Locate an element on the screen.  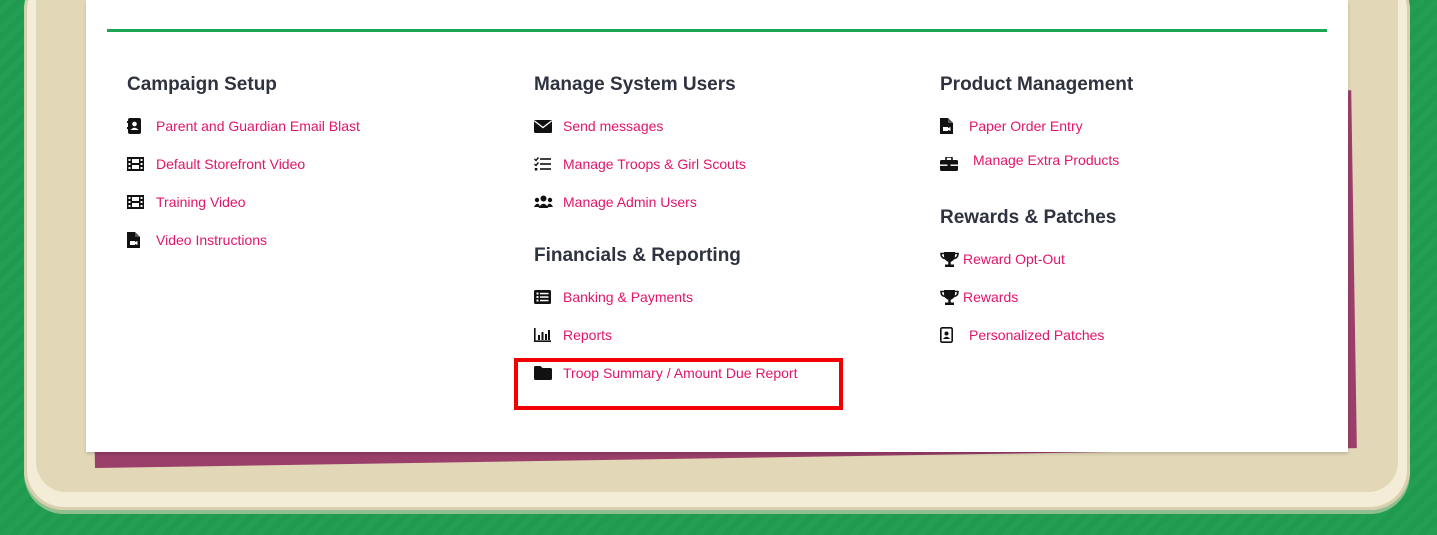
toolbox-icon is located at coordinates (950, 164).